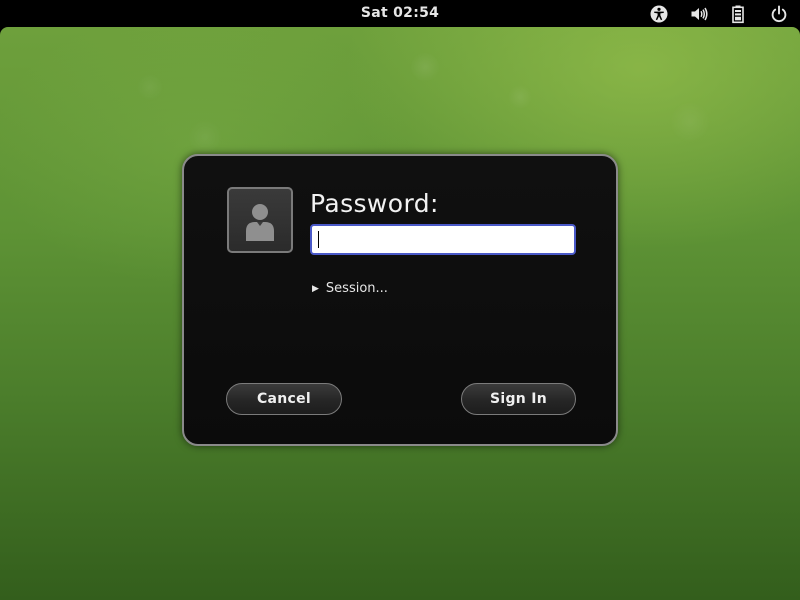 This screenshot has width=800, height=600. I want to click on avatar, so click(260, 220).